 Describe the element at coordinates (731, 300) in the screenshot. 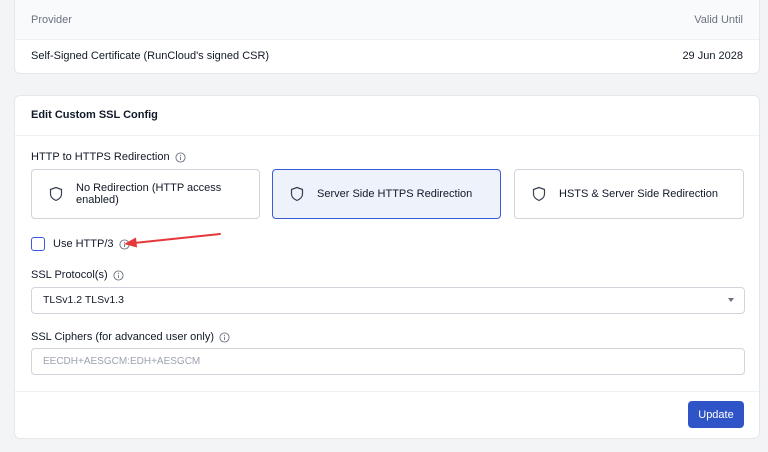

I see `chevron-down-icon` at that location.